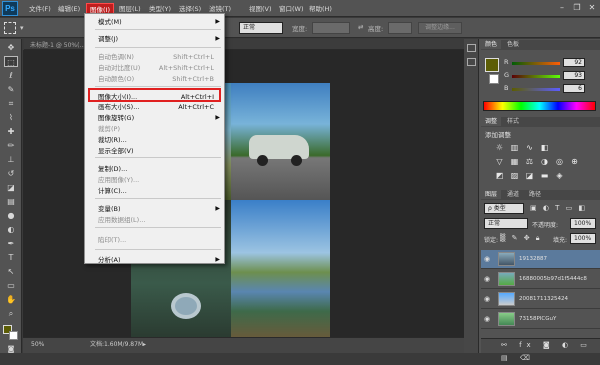 Image resolution: width=600 pixels, height=365 pixels. I want to click on color-spectrum-bar, so click(539, 106).